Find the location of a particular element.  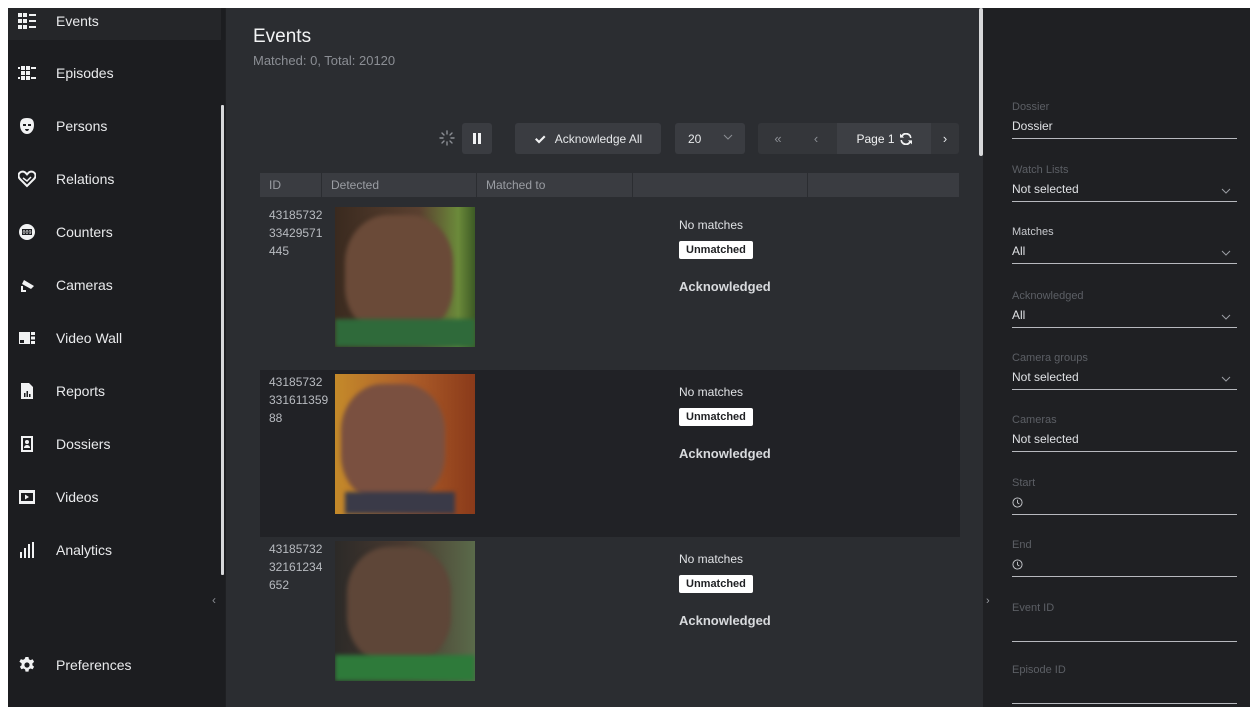

videos-icon is located at coordinates (27, 497).